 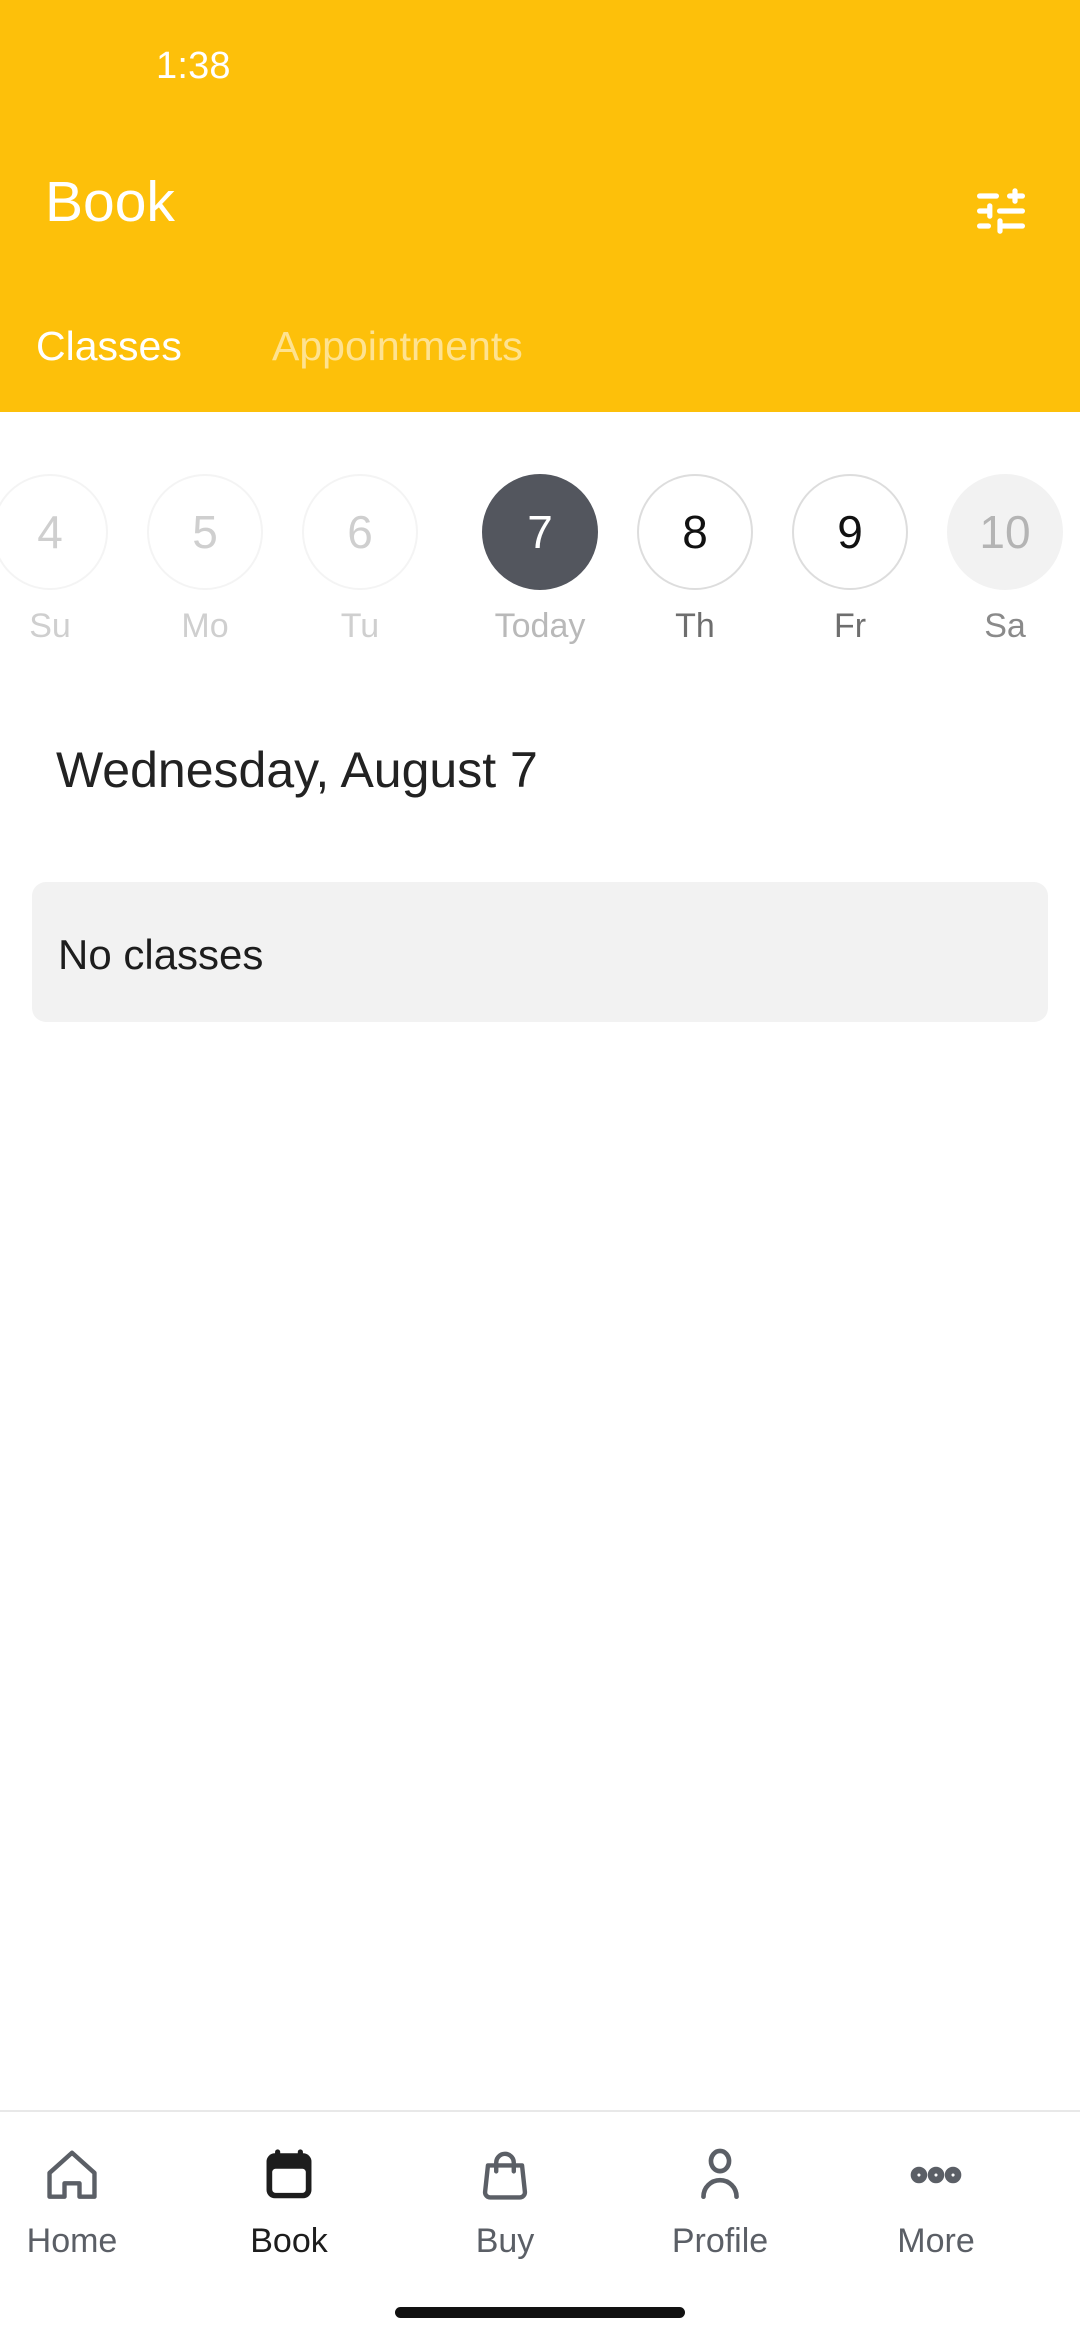 I want to click on date-chip-5: 5 Mo, so click(x=205, y=559).